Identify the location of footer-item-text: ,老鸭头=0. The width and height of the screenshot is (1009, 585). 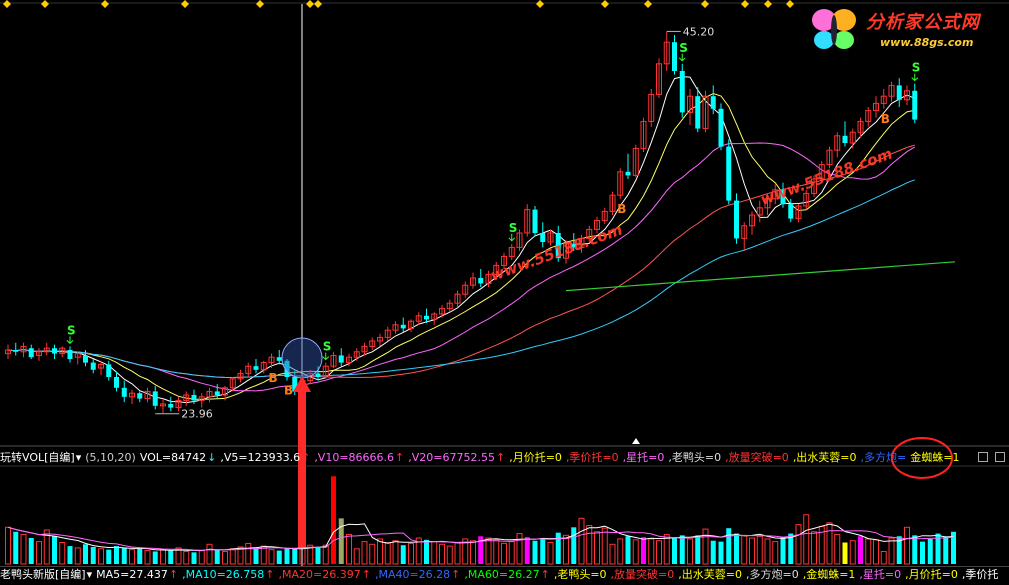
(580, 574).